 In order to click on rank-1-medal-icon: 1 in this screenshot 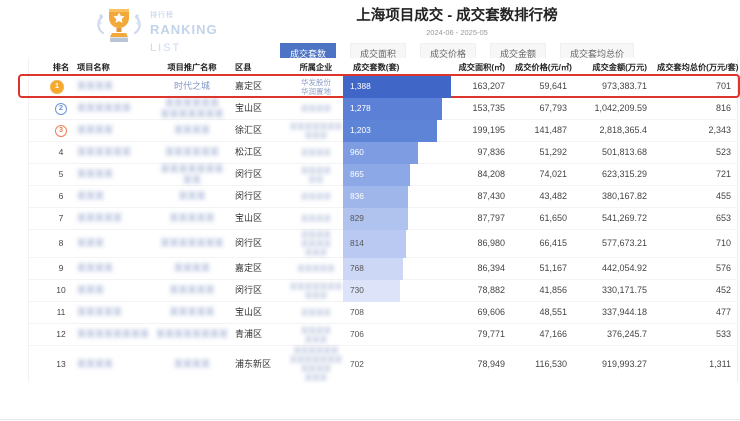, I will do `click(57, 86)`.